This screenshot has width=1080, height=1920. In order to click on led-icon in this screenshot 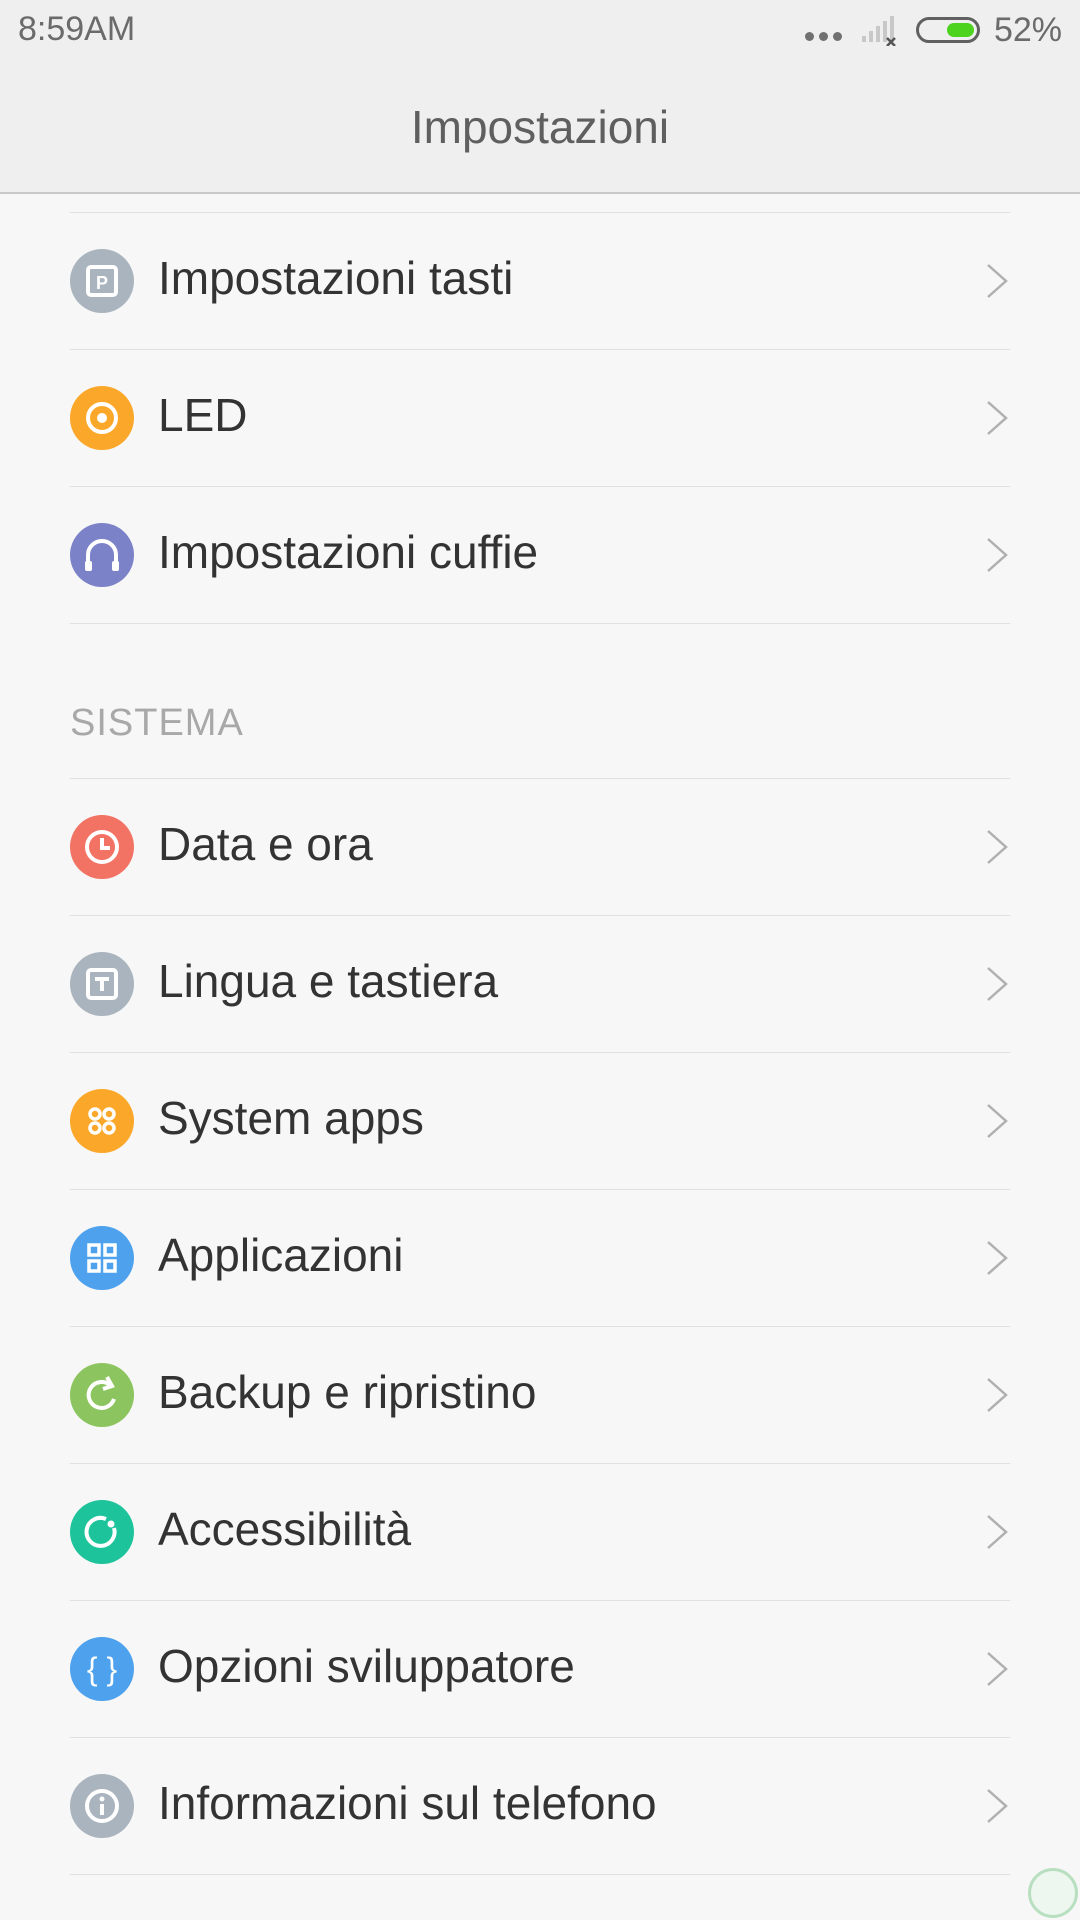, I will do `click(102, 418)`.